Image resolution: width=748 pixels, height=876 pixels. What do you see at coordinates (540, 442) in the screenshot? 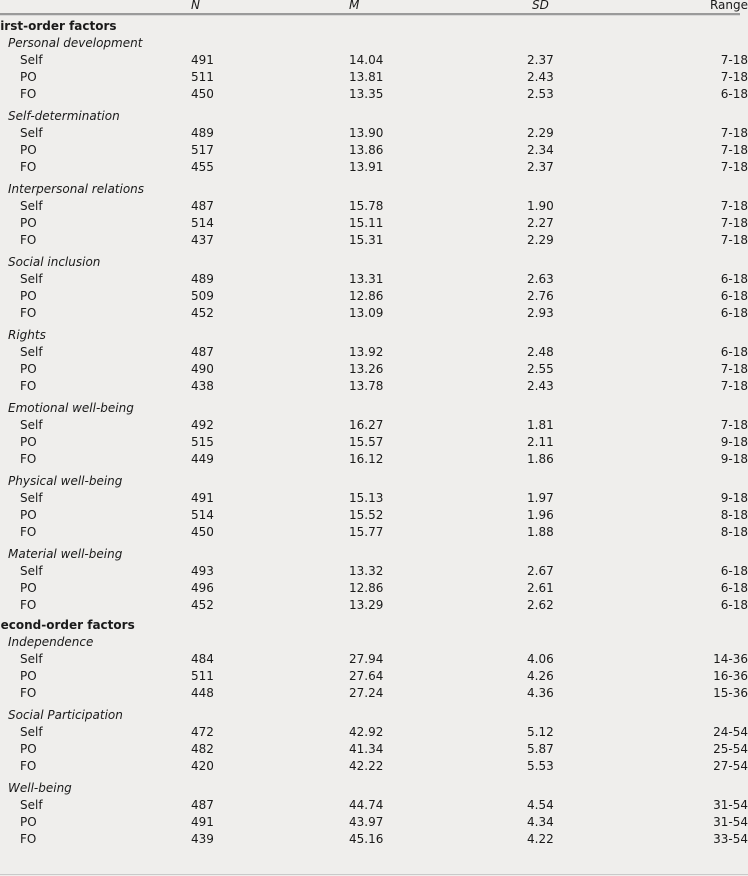
I see `cell-sd: 2.11` at bounding box center [540, 442].